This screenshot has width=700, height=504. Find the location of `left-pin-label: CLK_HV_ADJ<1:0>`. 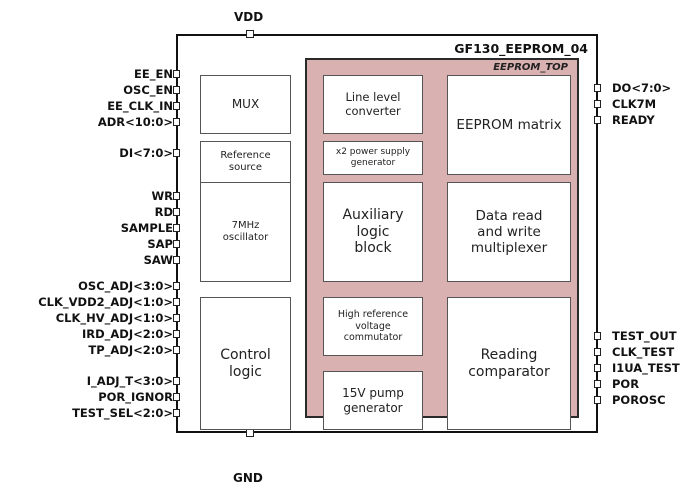

left-pin-label: CLK_HV_ADJ<1:0> is located at coordinates (114, 318).